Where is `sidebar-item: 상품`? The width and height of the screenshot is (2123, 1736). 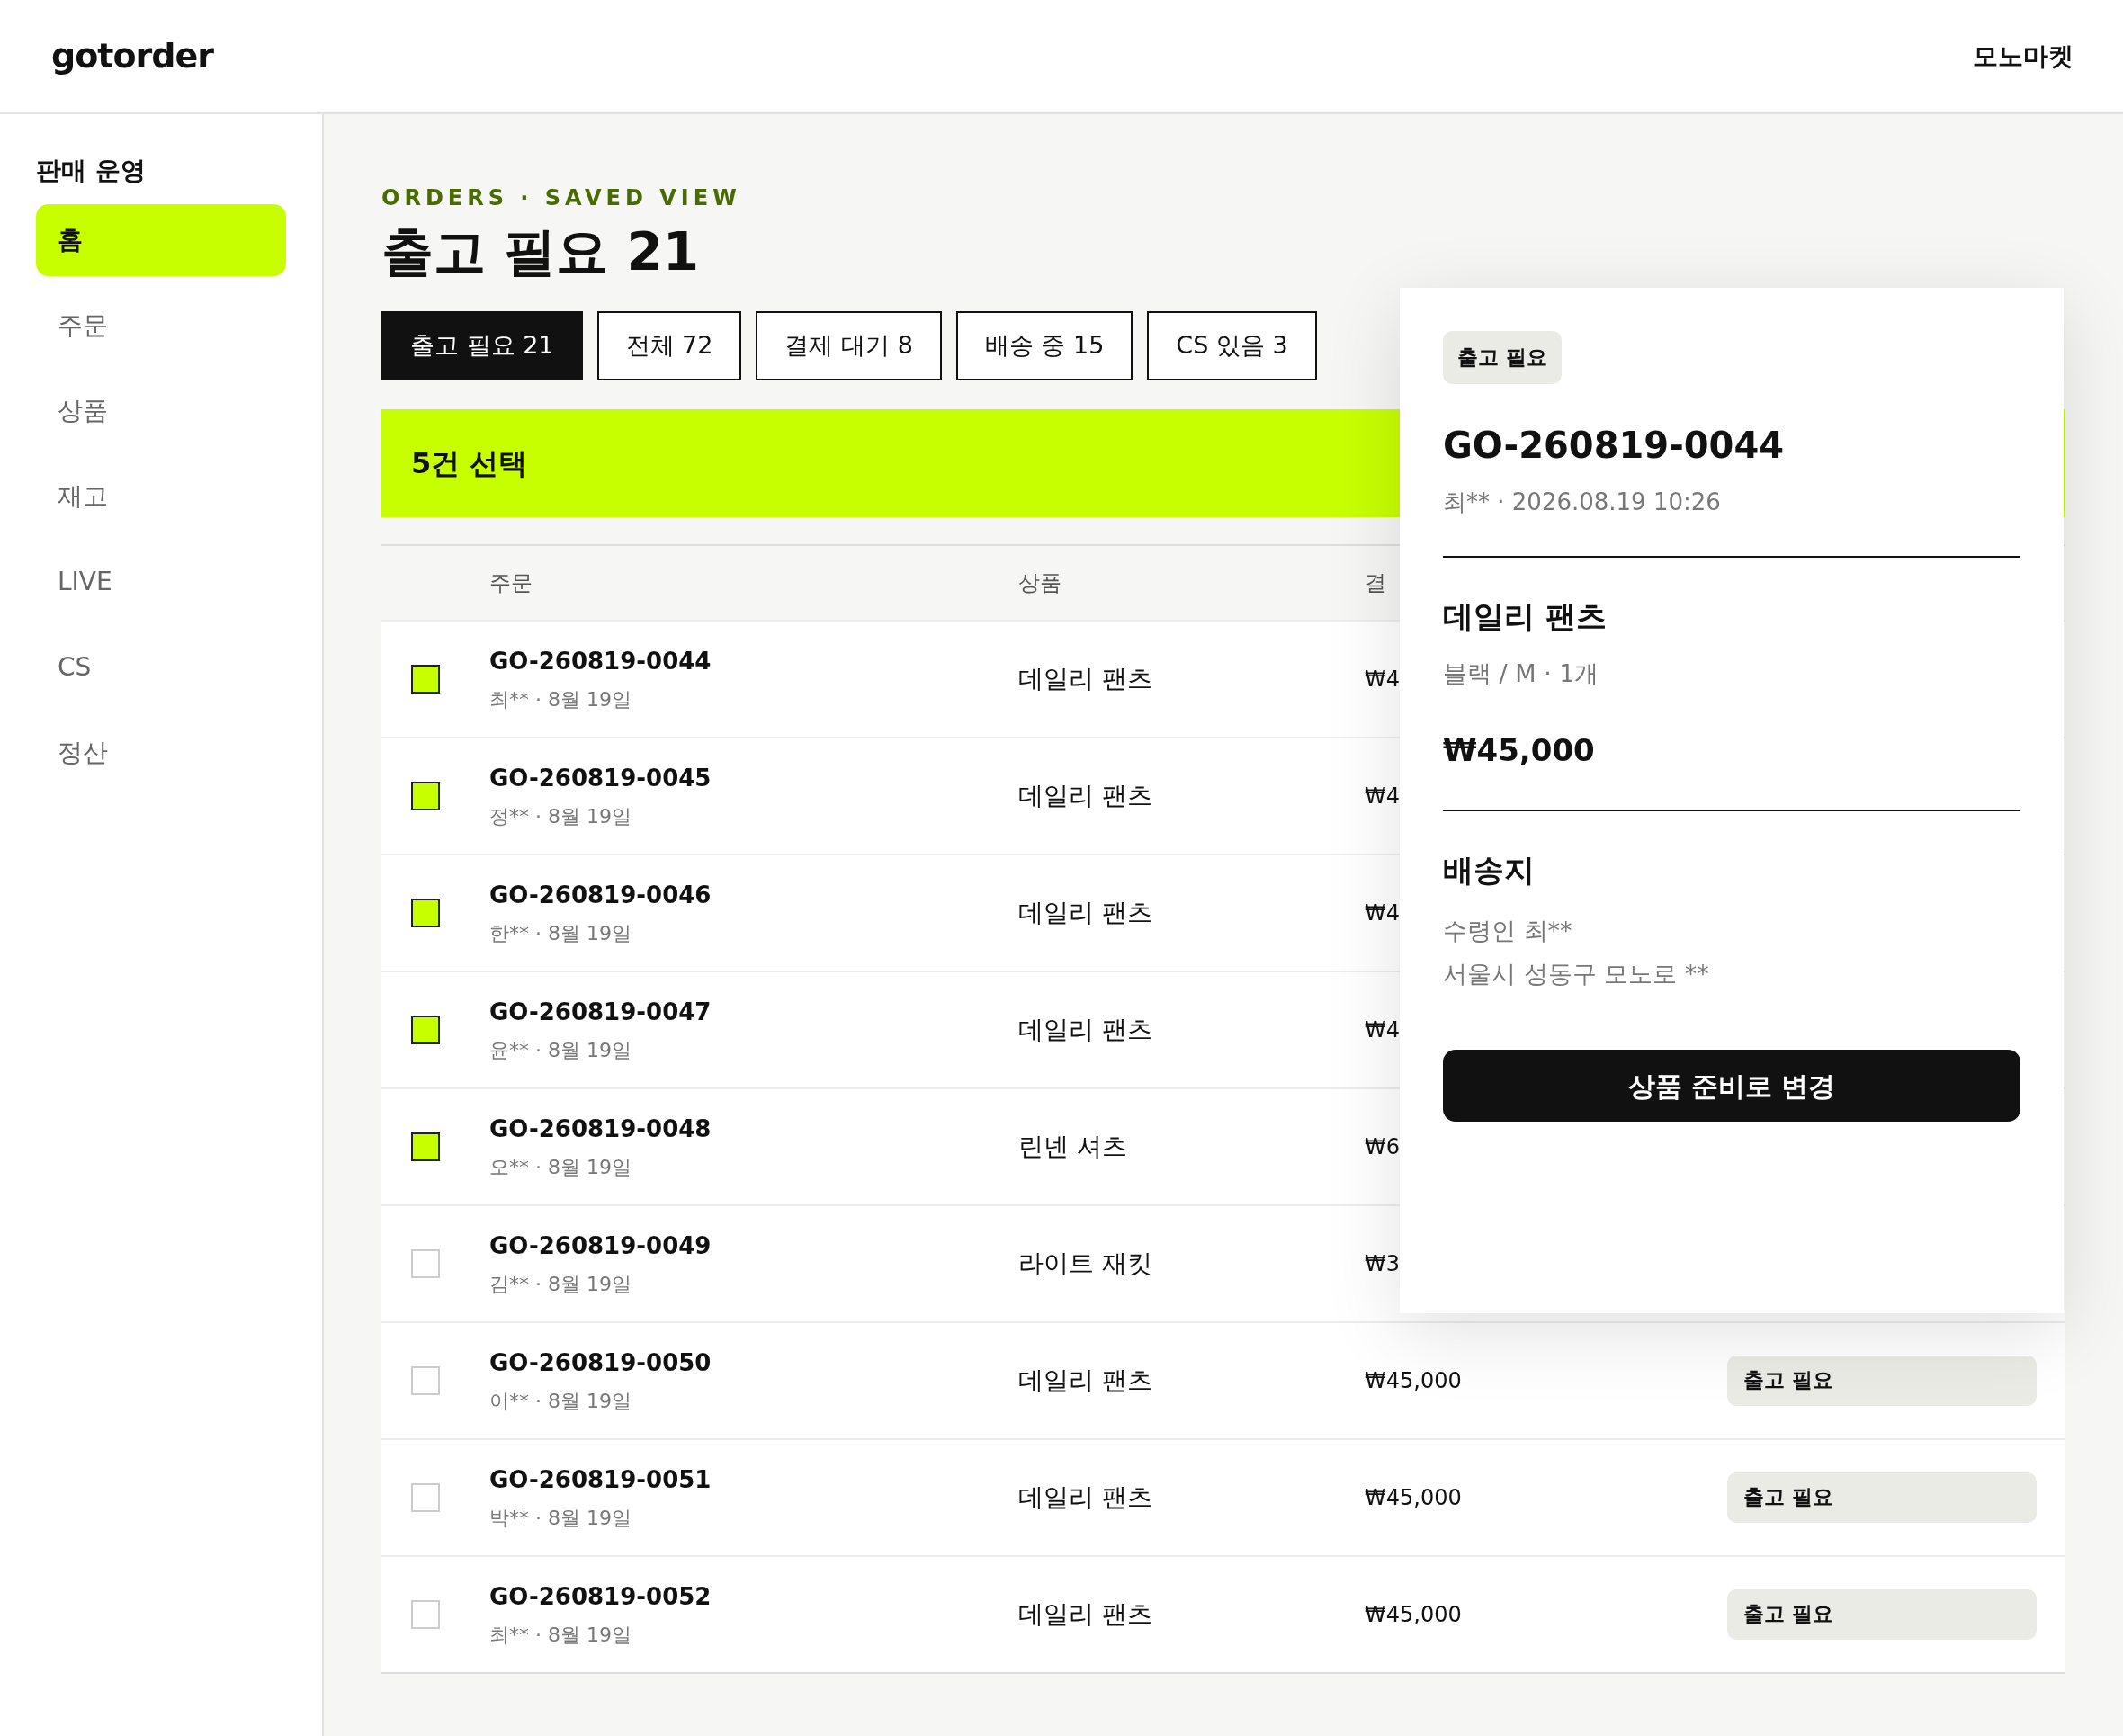 sidebar-item: 상품 is located at coordinates (161, 411).